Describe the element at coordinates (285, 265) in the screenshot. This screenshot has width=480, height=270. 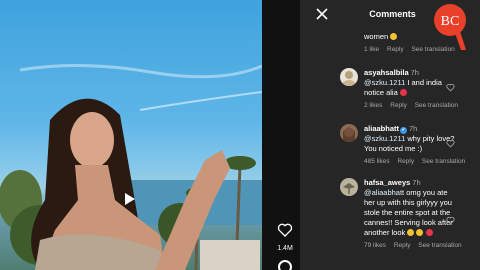
I see `comment-icon` at that location.